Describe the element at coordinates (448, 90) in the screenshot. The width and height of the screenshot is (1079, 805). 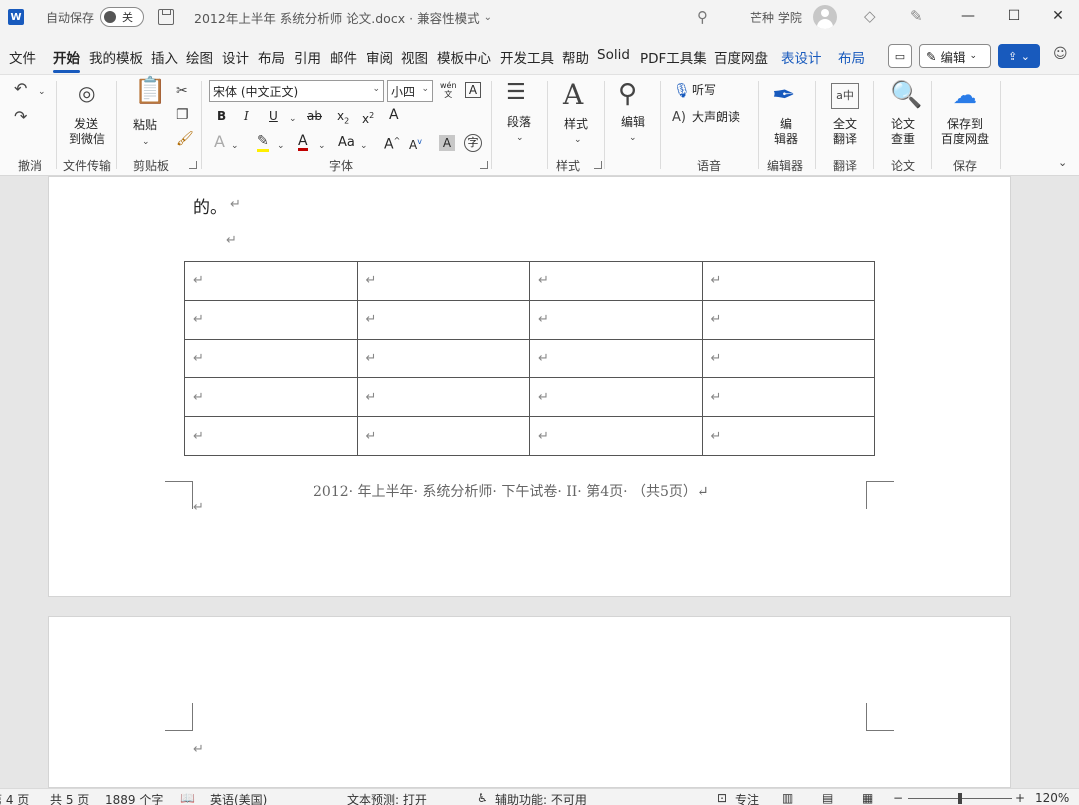
I see `phonetic-guide-icon: wén 文` at that location.